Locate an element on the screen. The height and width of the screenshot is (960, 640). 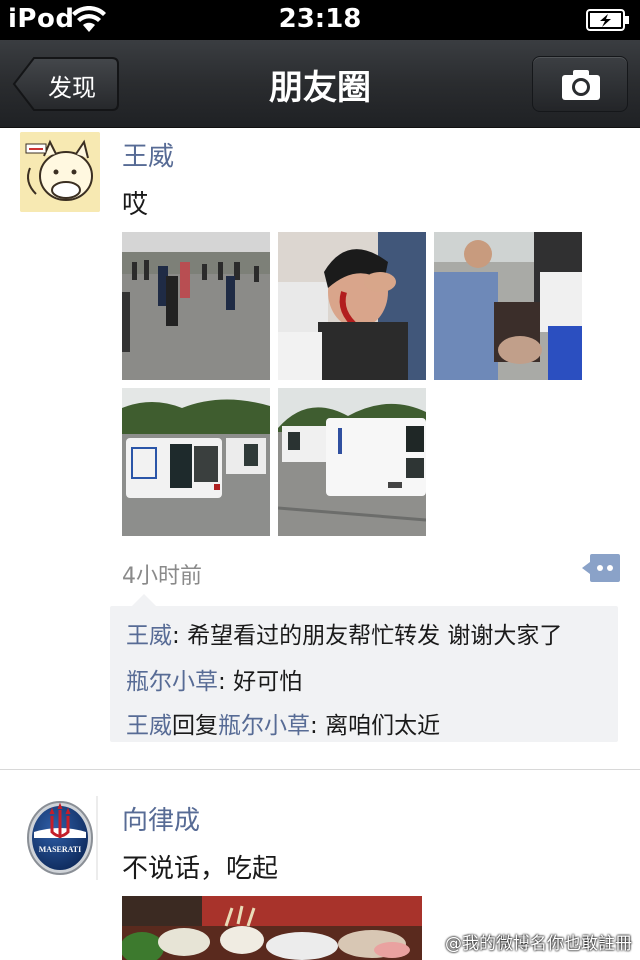
camera-icon is located at coordinates (581, 85).